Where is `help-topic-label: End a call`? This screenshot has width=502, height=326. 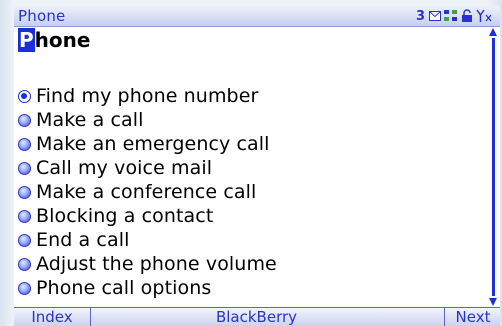
help-topic-label: End a call is located at coordinates (83, 240).